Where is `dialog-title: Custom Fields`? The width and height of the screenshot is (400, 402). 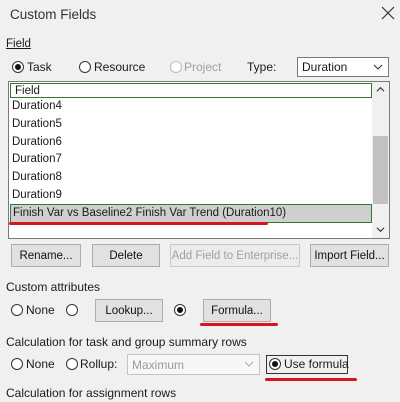 dialog-title: Custom Fields is located at coordinates (53, 14).